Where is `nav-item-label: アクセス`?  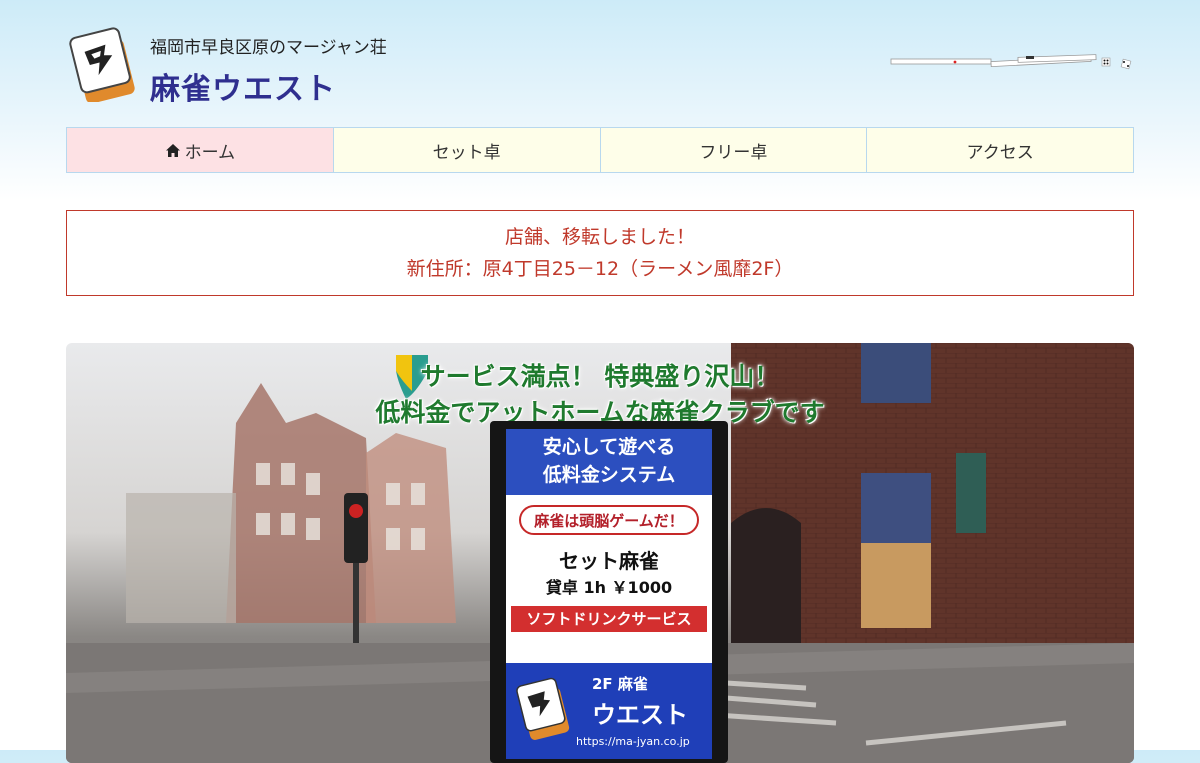
nav-item-label: アクセス is located at coordinates (1000, 152).